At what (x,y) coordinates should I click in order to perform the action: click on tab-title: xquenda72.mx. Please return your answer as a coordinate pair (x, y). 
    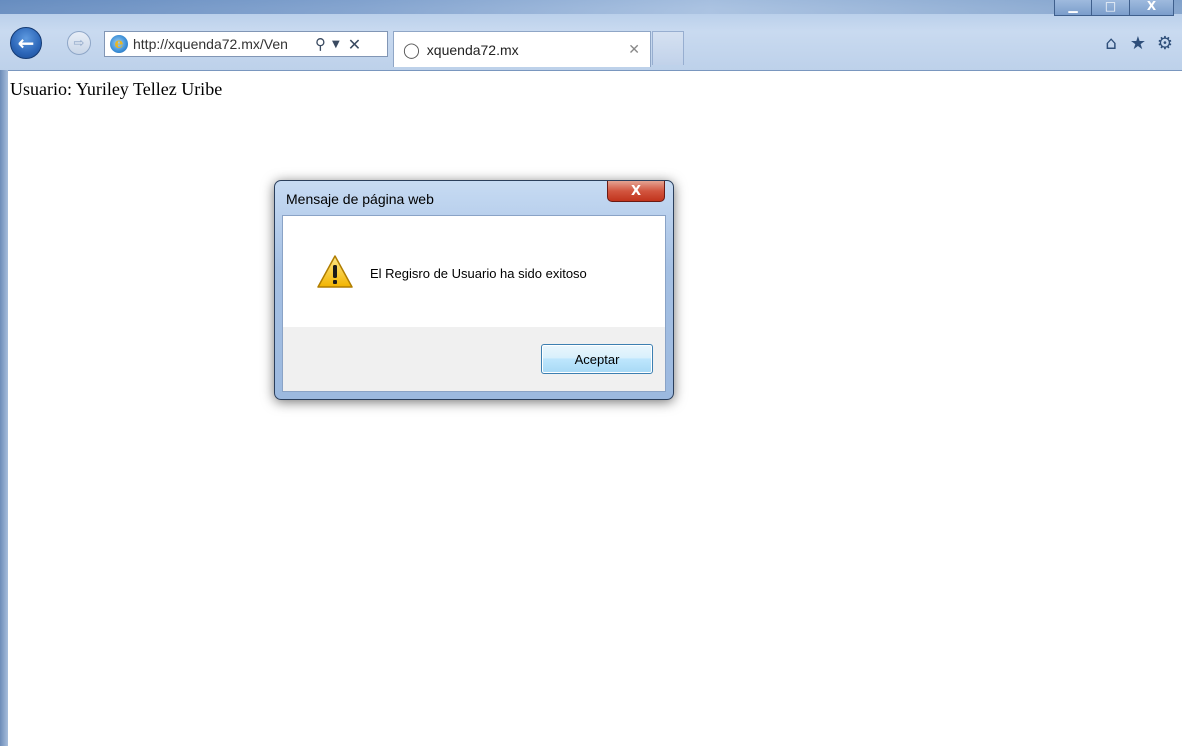
    Looking at the image, I should click on (472, 49).